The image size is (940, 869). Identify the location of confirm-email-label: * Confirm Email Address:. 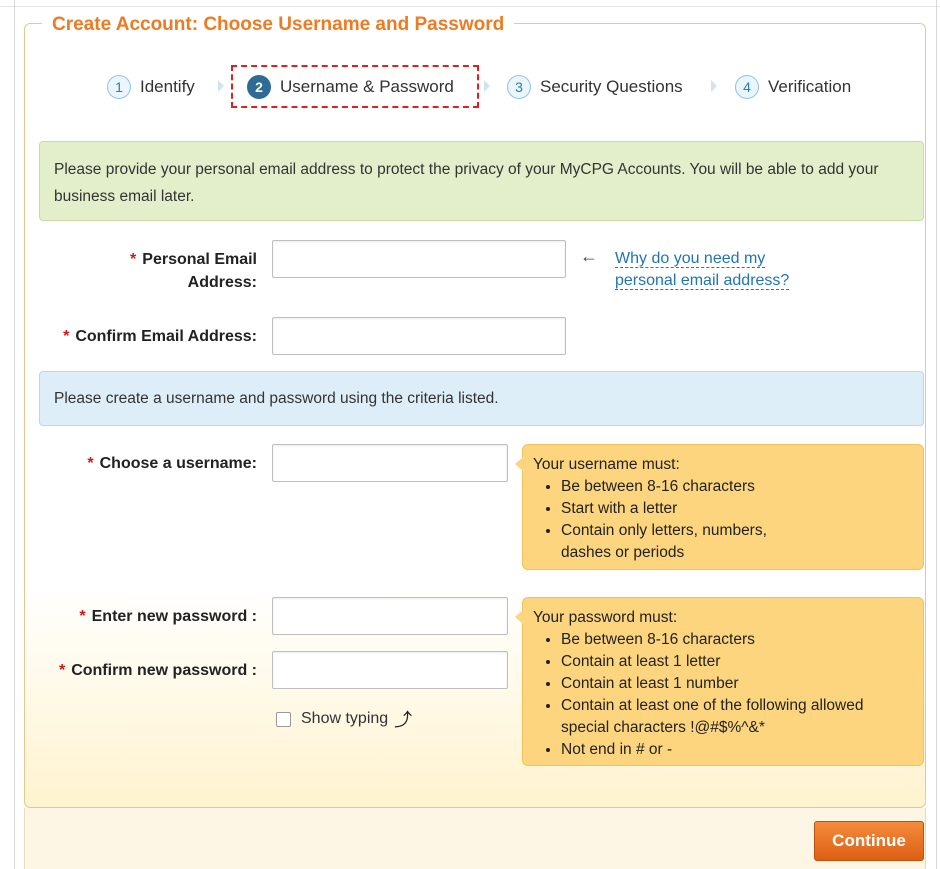
(160, 336).